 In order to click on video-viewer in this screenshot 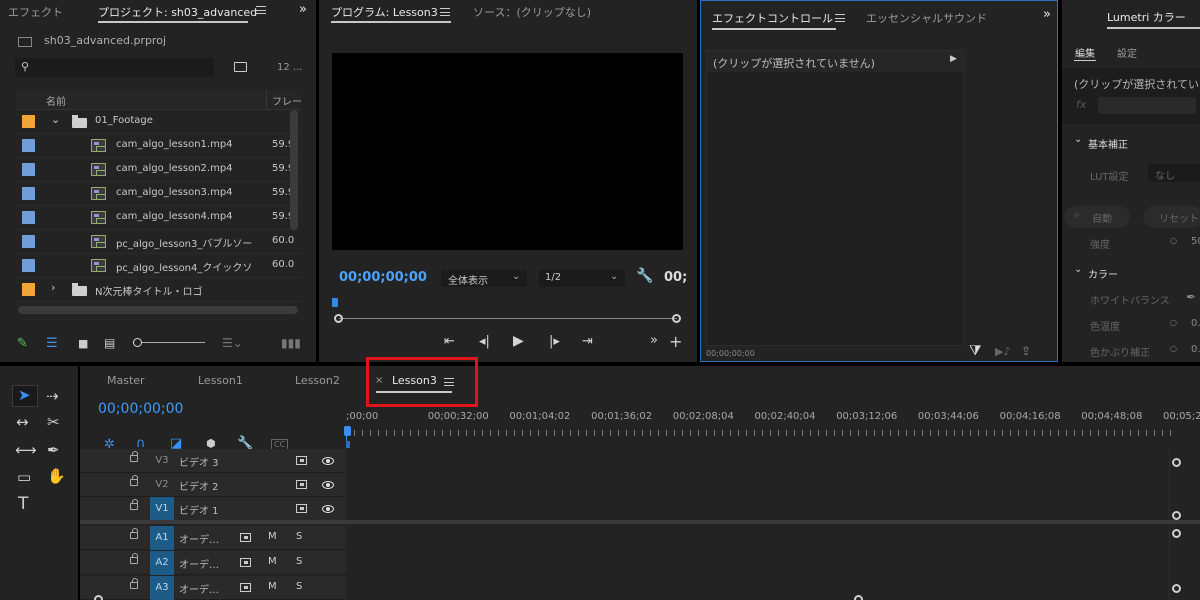, I will do `click(507, 151)`.